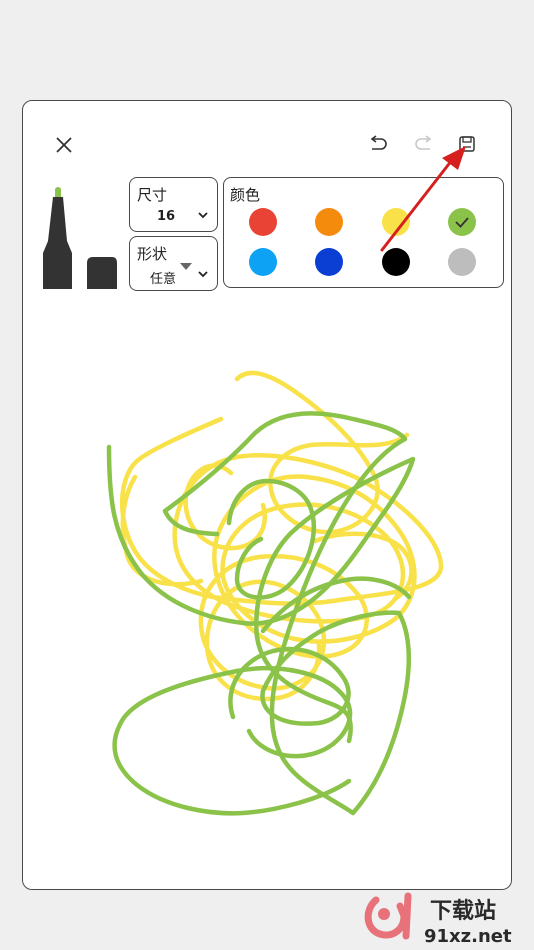 Image resolution: width=534 pixels, height=950 pixels. I want to click on watermark-logo: 下载站 91xz.net, so click(438, 919).